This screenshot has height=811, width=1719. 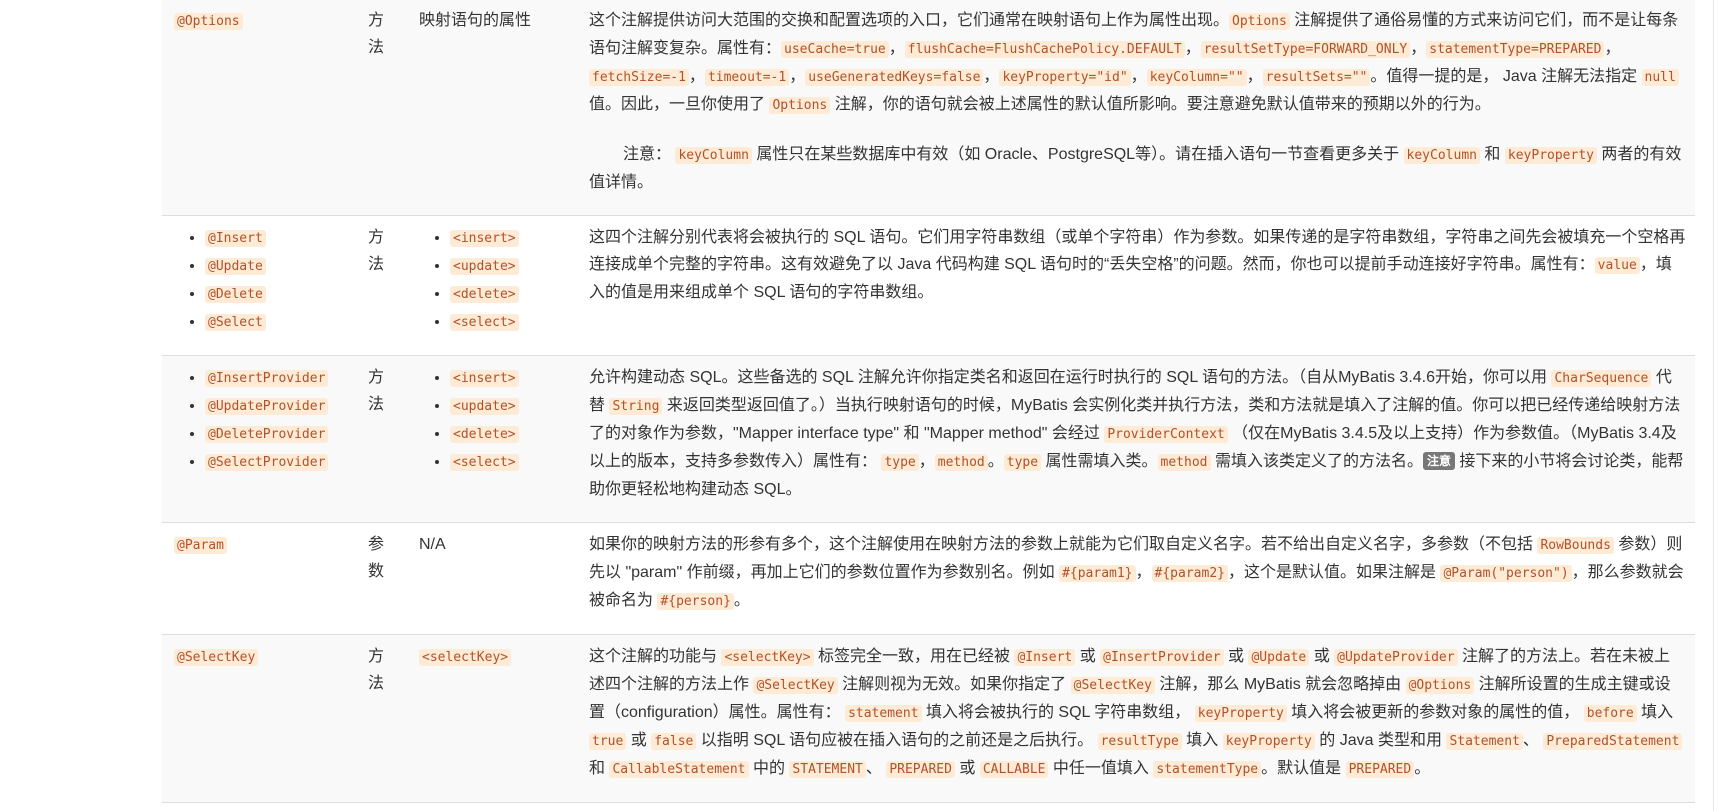 What do you see at coordinates (276, 434) in the screenshot?
I see `list-item: @DeleteProvider` at bounding box center [276, 434].